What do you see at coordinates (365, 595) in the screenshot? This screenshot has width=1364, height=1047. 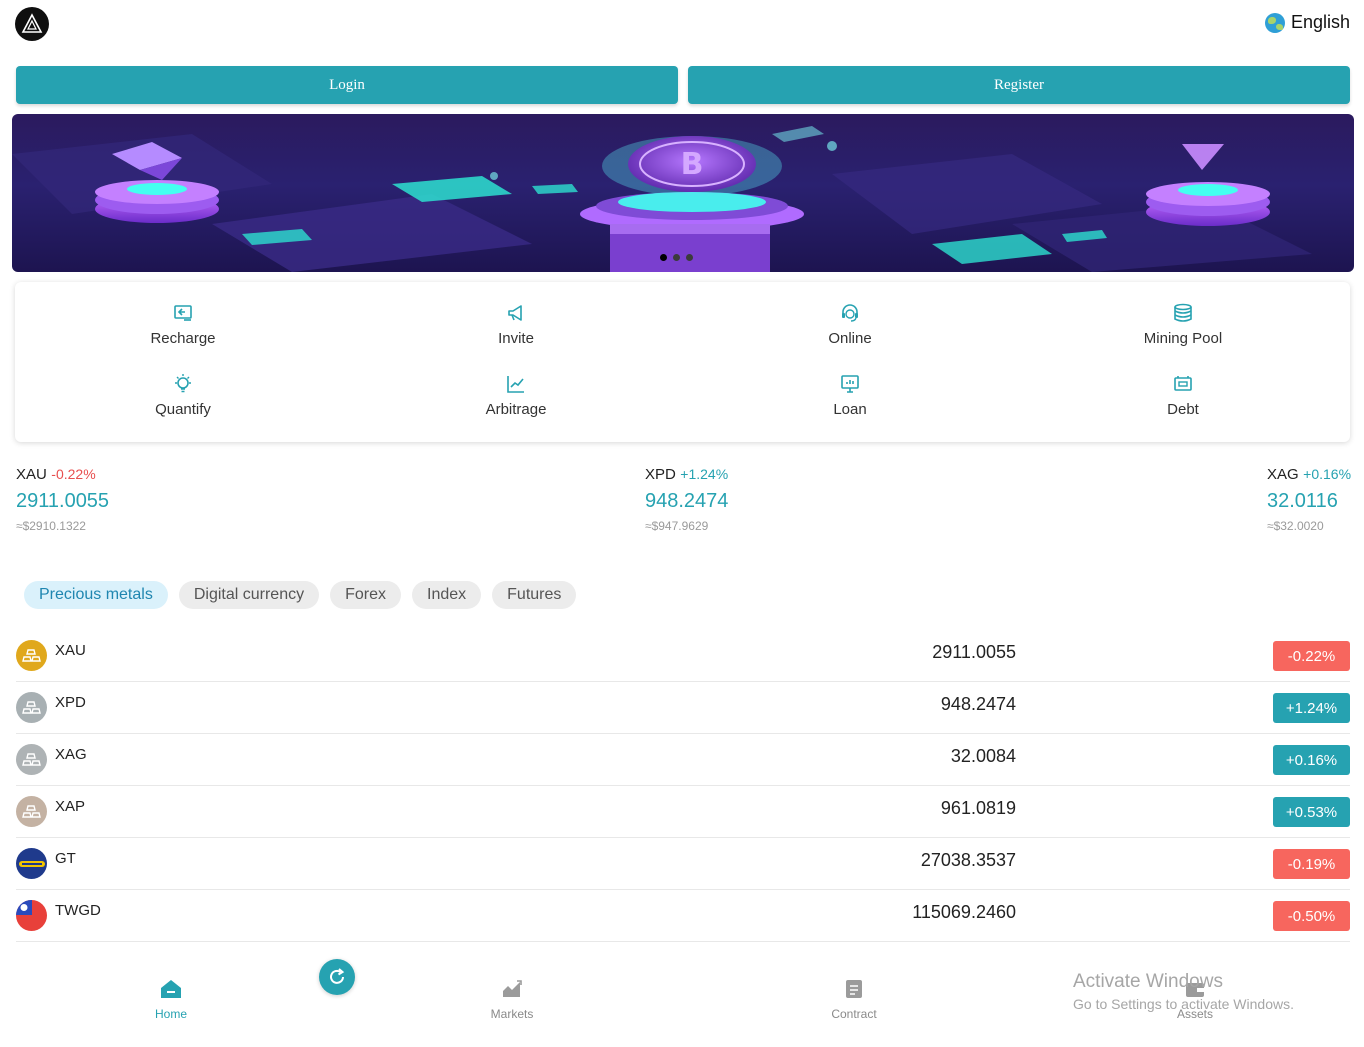 I see `tab-forex: Forex` at bounding box center [365, 595].